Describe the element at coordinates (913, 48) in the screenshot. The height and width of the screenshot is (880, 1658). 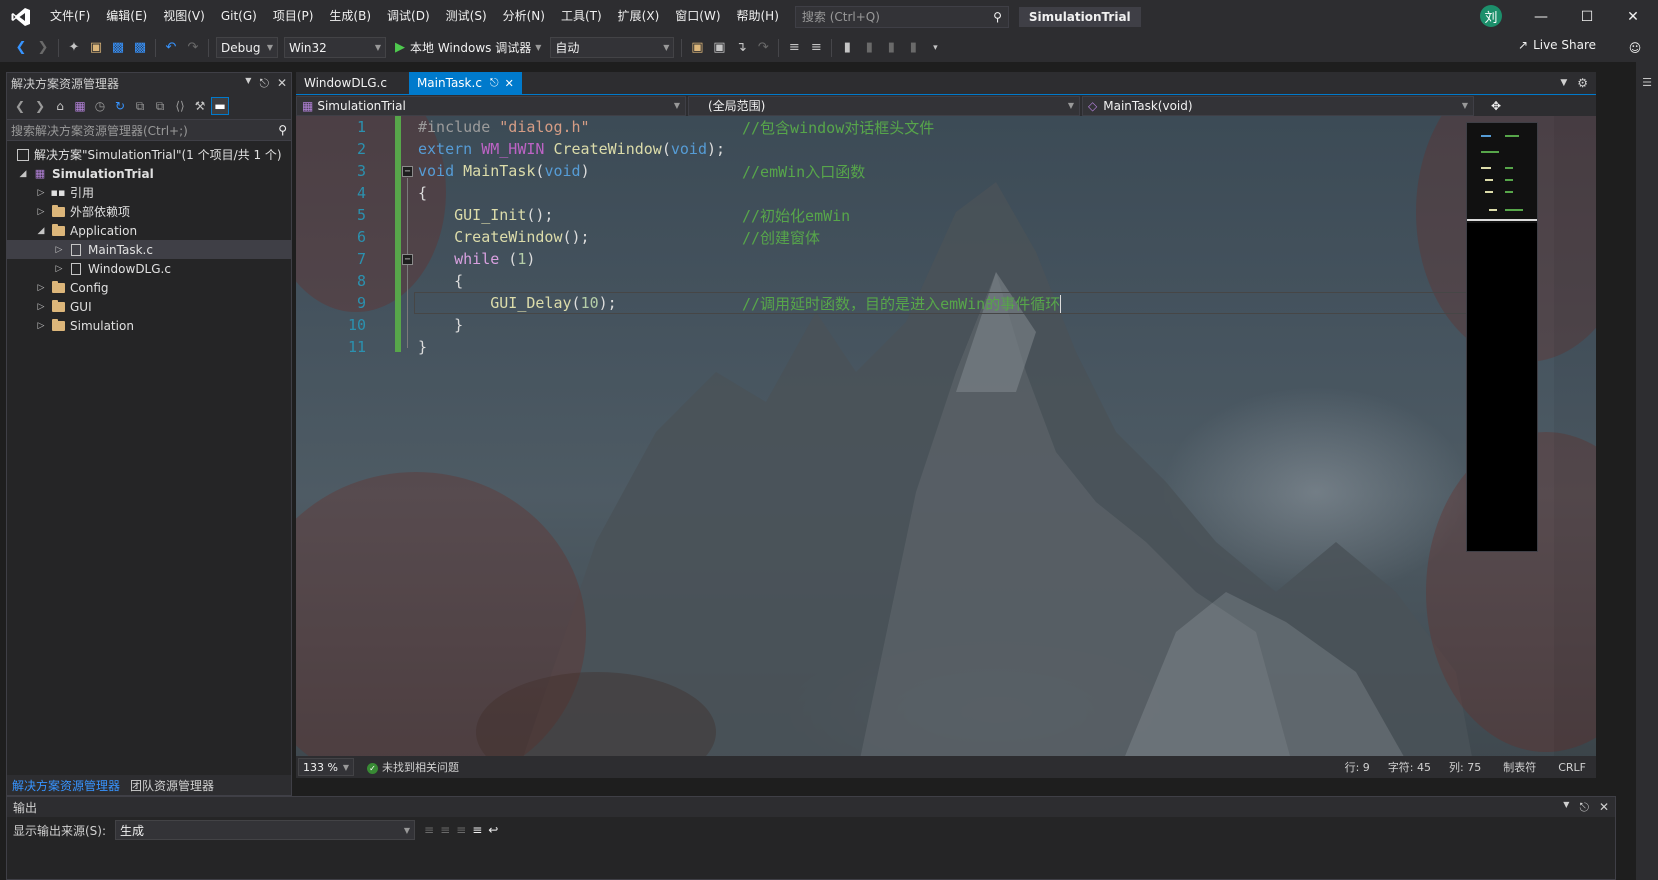
I see `clear-bookmarks-button: ▮` at that location.